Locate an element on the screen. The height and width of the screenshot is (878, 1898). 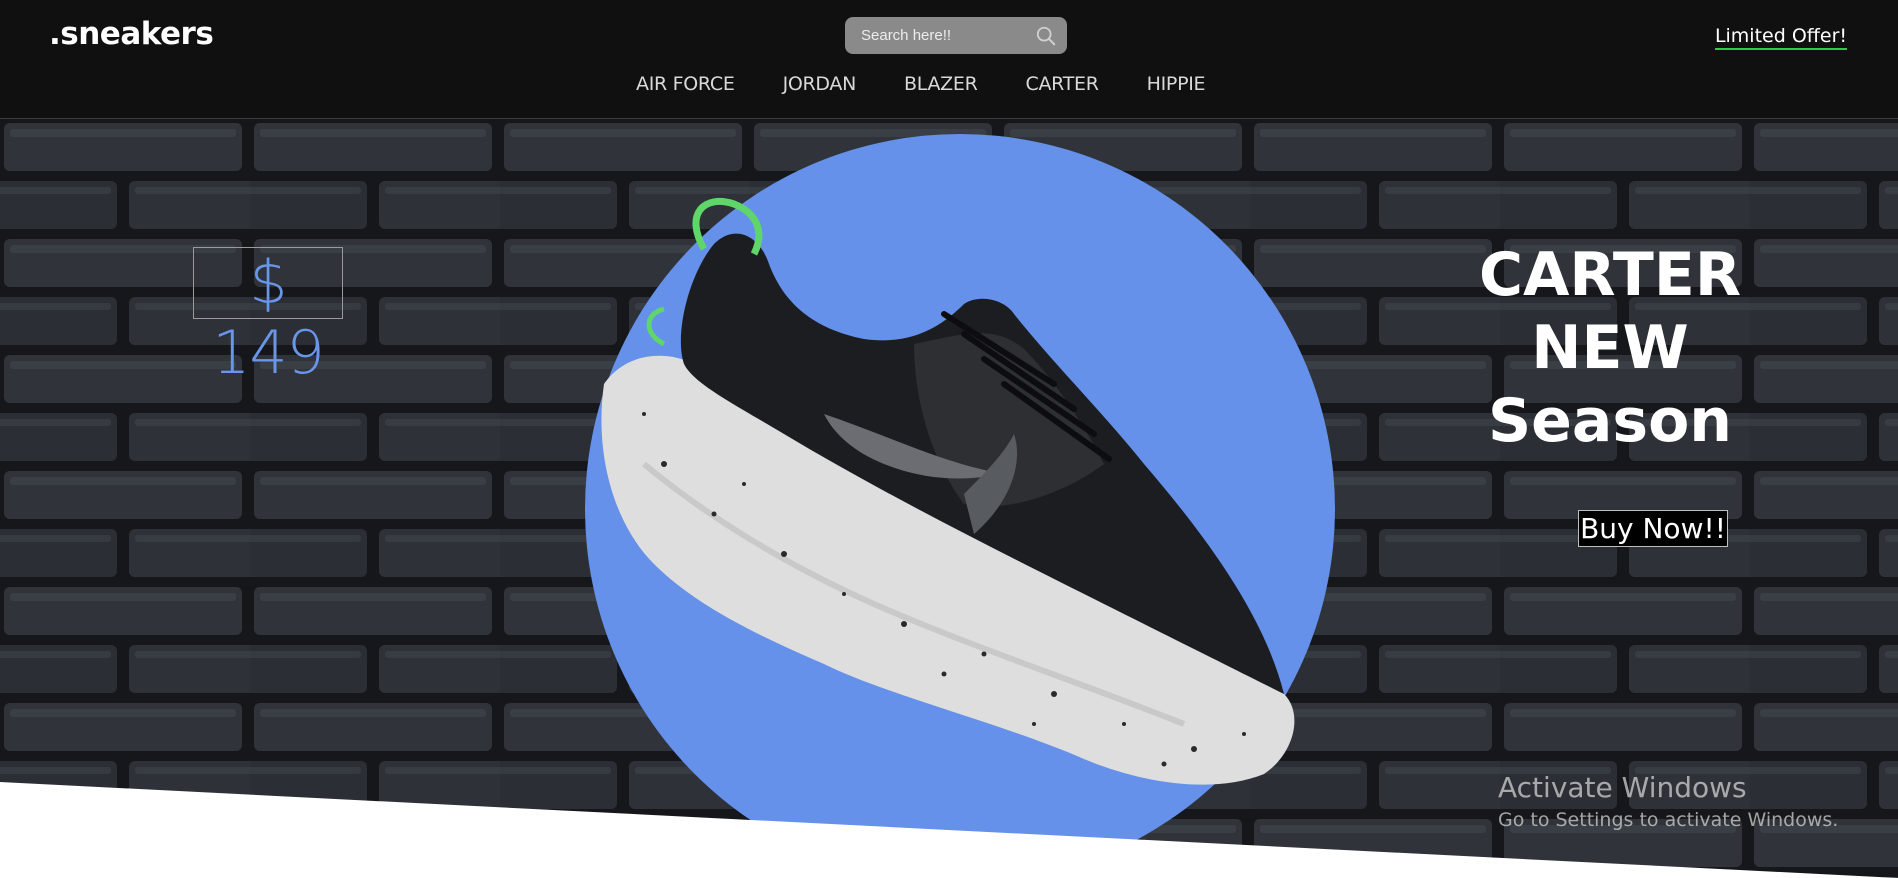
menu-item-carter: CARTER is located at coordinates (1062, 84).